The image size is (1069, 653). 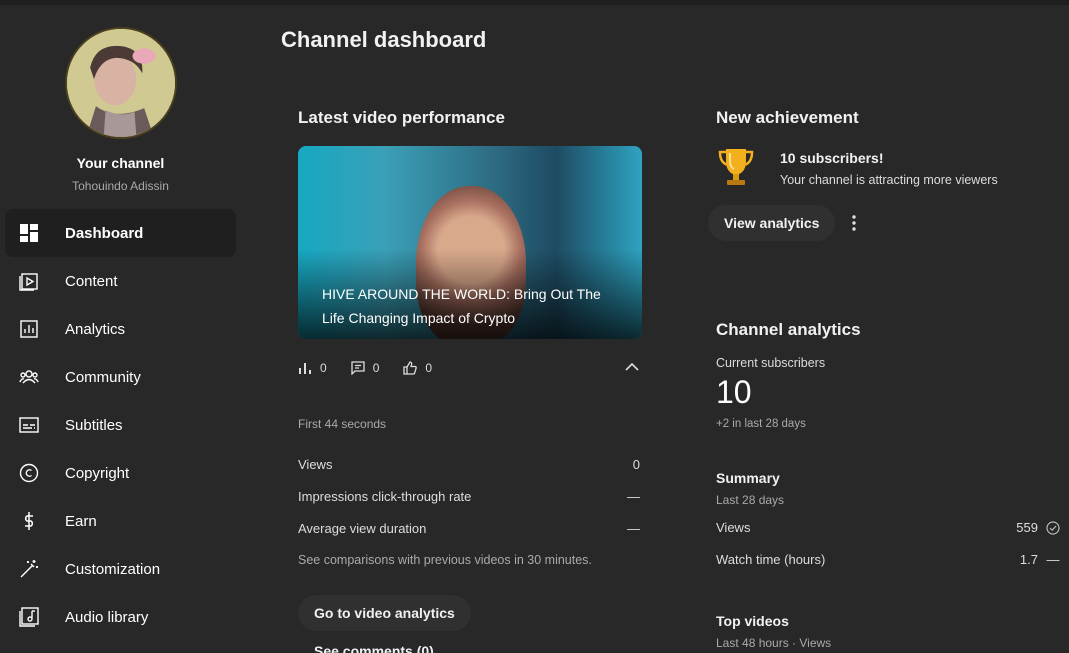 What do you see at coordinates (29, 617) in the screenshot?
I see `audio-library-icon` at bounding box center [29, 617].